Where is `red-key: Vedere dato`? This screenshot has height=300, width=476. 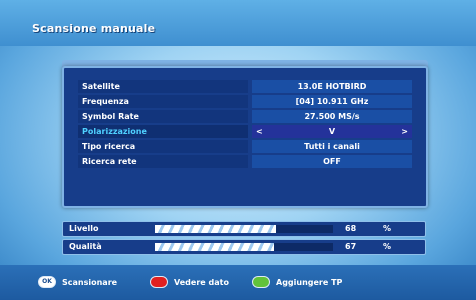
red-key: Vedere dato is located at coordinates (189, 282).